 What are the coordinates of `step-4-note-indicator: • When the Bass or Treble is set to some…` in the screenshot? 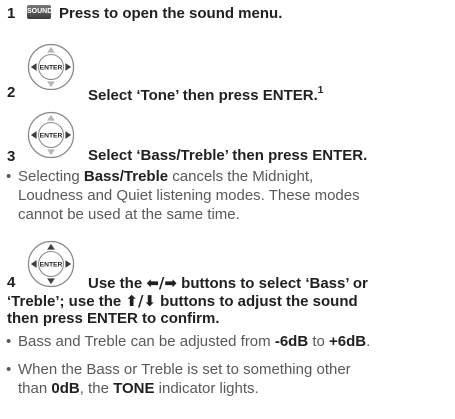 It's located at (178, 379).